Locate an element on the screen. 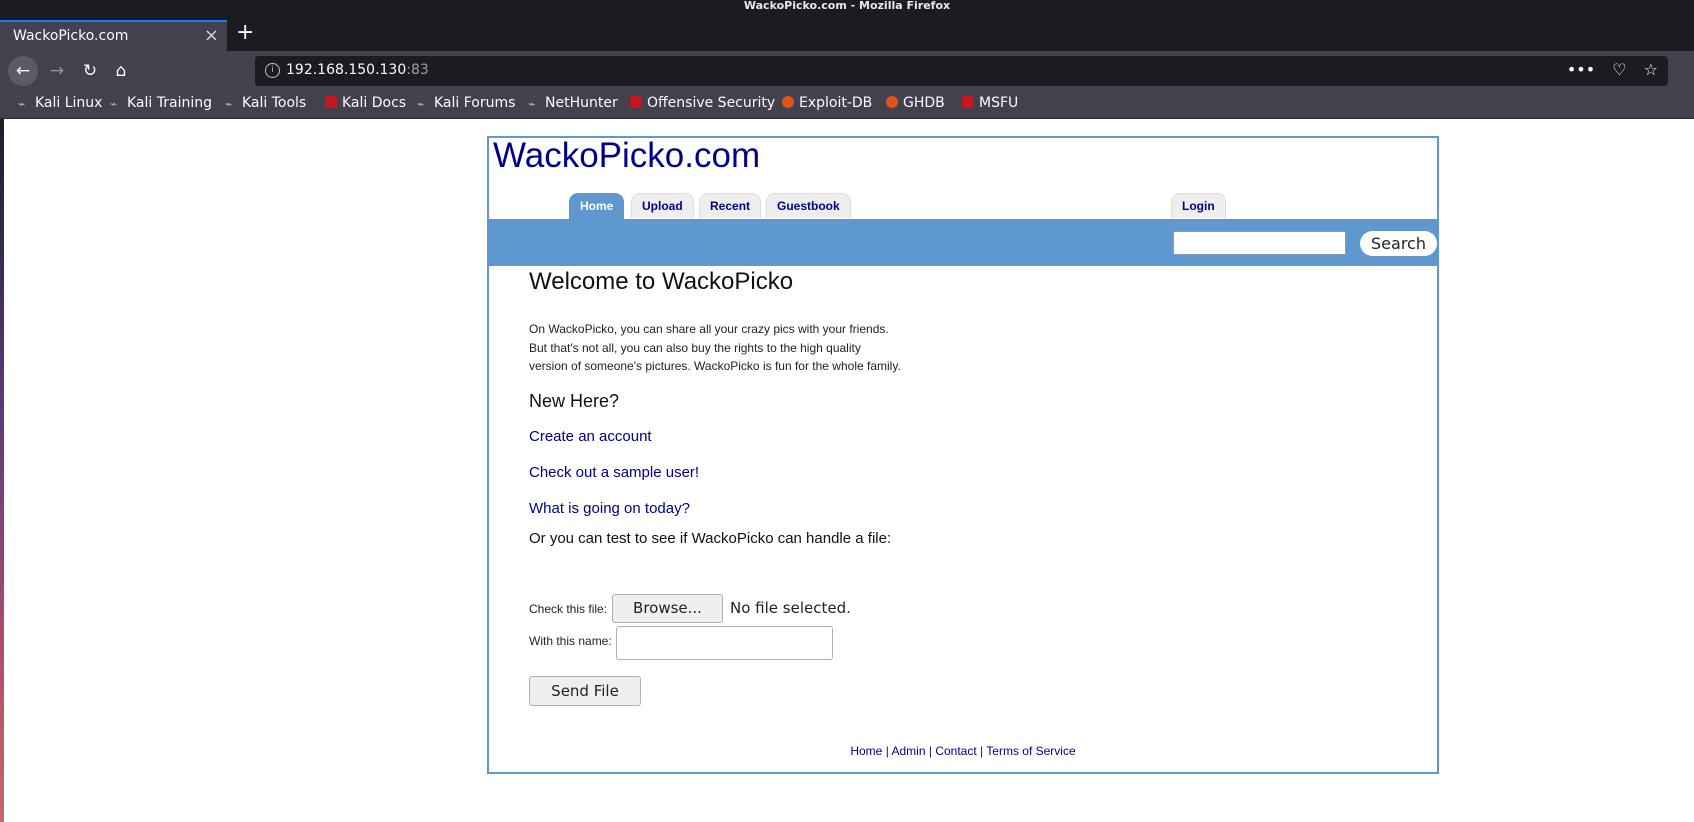 The width and height of the screenshot is (1694, 822). bookmark-msfu: MSFU is located at coordinates (990, 103).